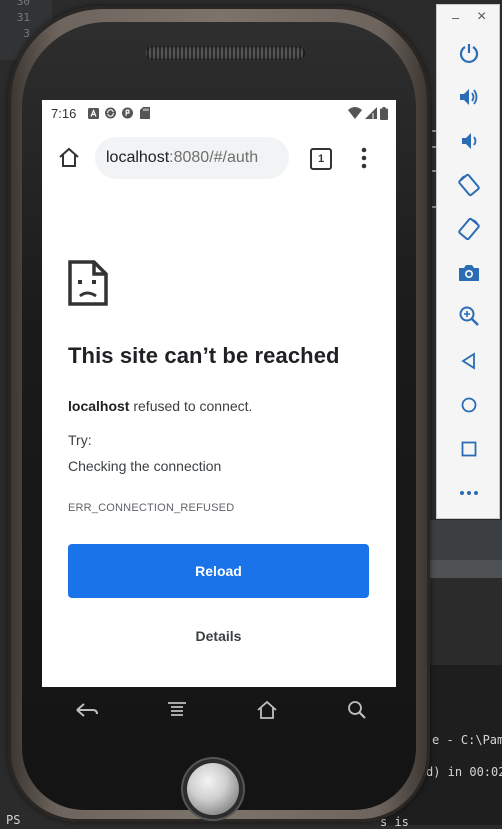 This screenshot has height=829, width=502. Describe the element at coordinates (218, 571) in the screenshot. I see `reload-button: Reload` at that location.